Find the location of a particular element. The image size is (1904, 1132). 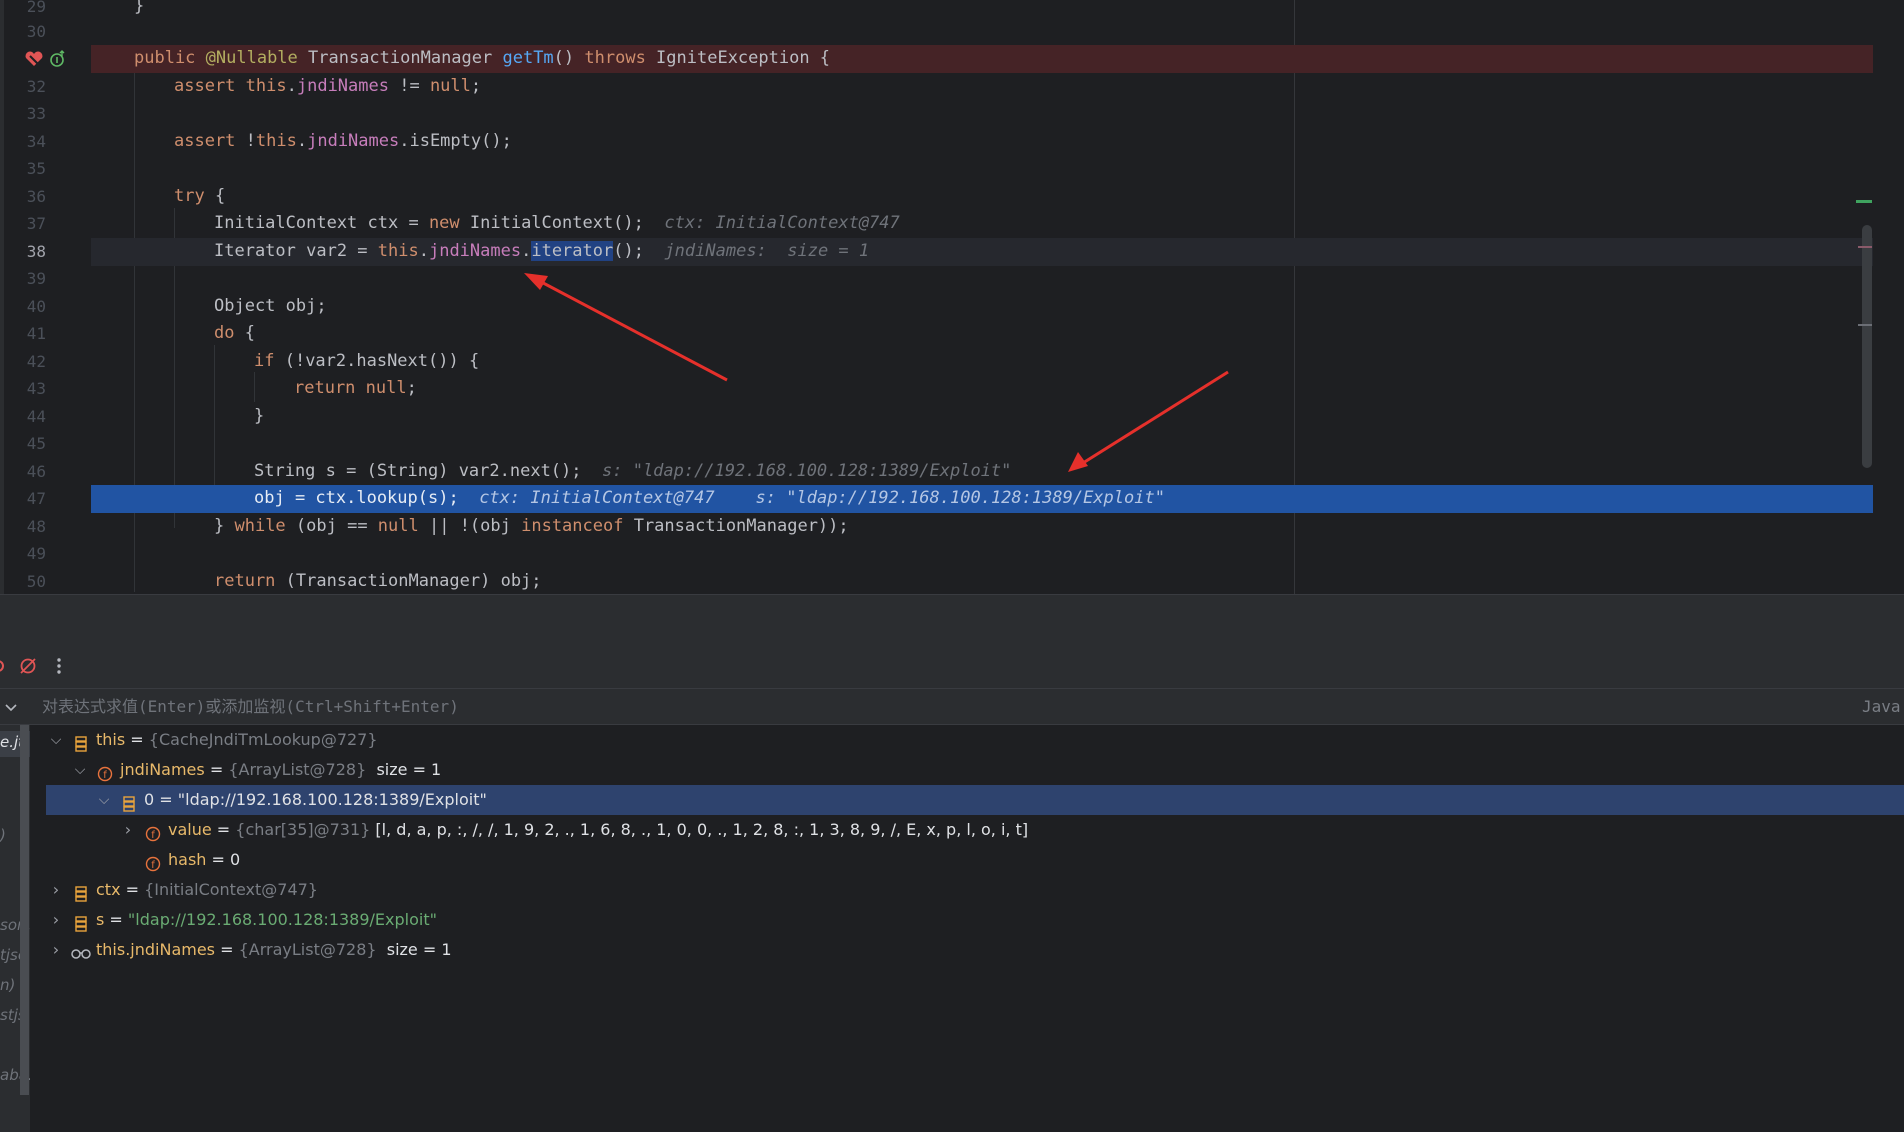

line-number: 49 is located at coordinates (36, 553).